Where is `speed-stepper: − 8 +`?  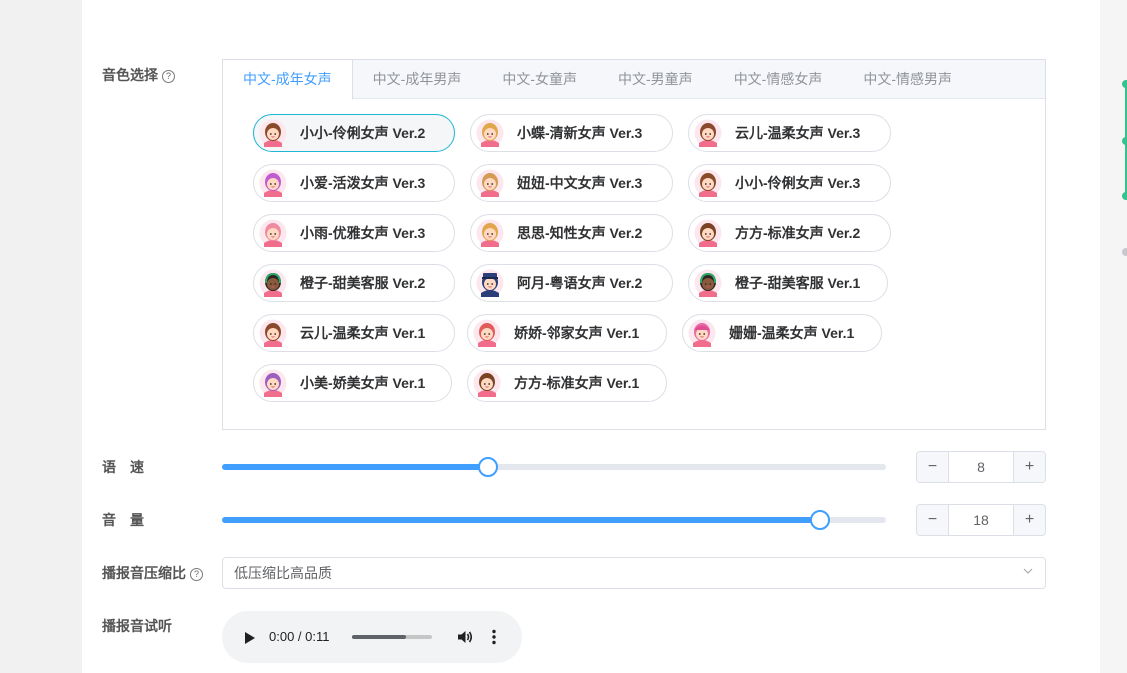 speed-stepper: − 8 + is located at coordinates (981, 467).